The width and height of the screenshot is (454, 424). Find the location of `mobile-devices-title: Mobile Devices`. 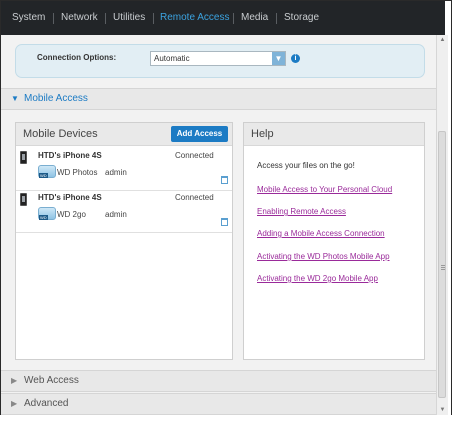

mobile-devices-title: Mobile Devices is located at coordinates (60, 134).